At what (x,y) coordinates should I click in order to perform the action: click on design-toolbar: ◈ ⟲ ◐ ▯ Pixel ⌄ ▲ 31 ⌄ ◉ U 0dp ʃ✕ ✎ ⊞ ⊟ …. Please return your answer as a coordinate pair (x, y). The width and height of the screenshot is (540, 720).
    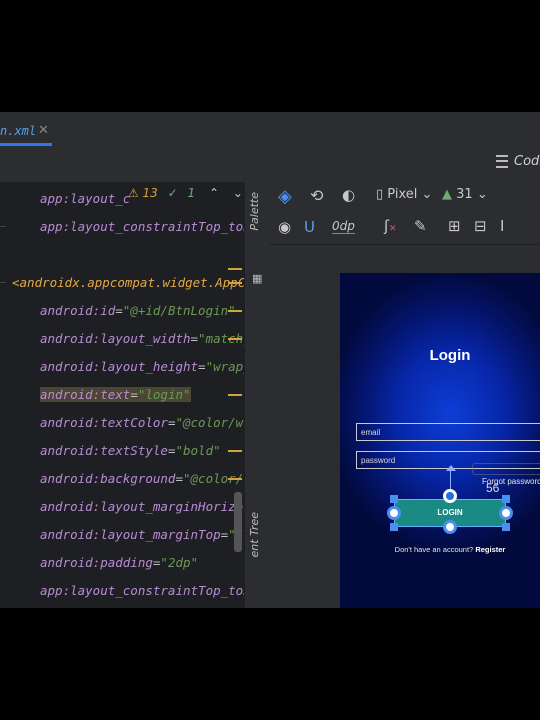
    Looking at the image, I should click on (405, 213).